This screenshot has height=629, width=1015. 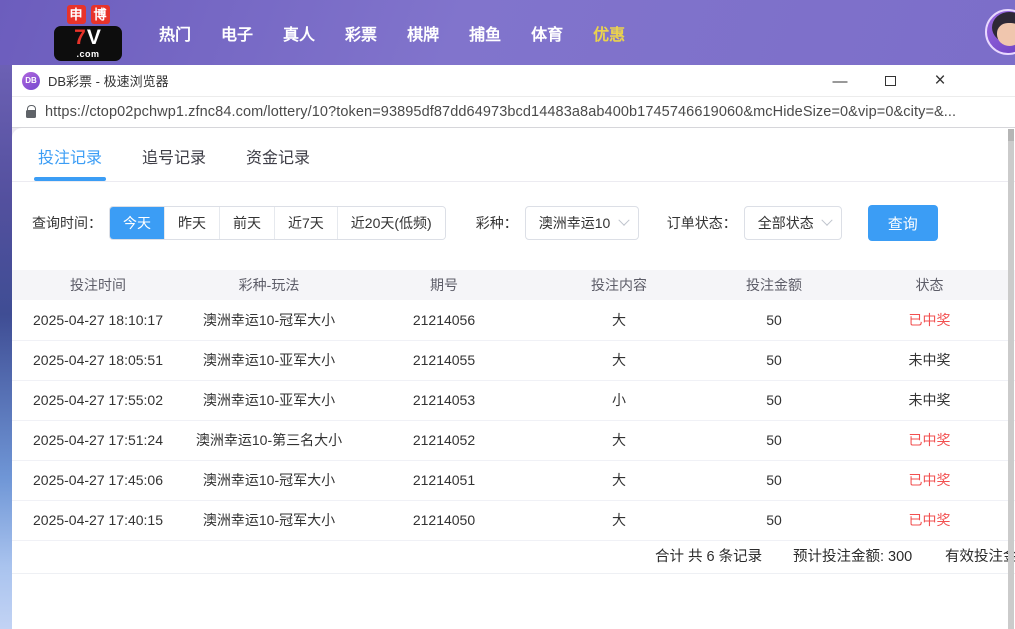 I want to click on time-filter-label: 查询时间：, so click(x=67, y=223).